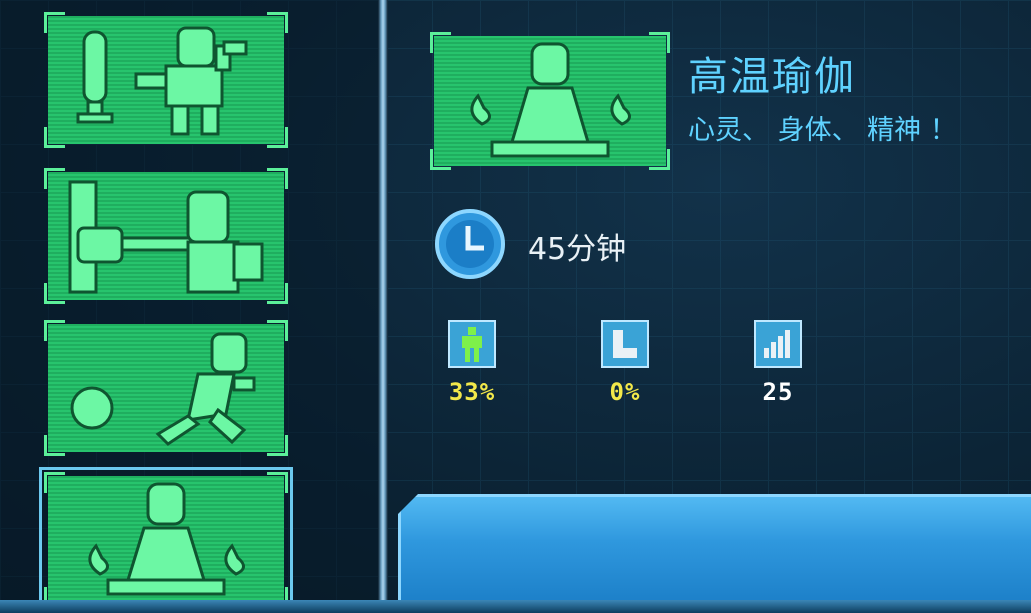 This screenshot has width=1031, height=613. I want to click on bottom-bar, so click(515, 606).